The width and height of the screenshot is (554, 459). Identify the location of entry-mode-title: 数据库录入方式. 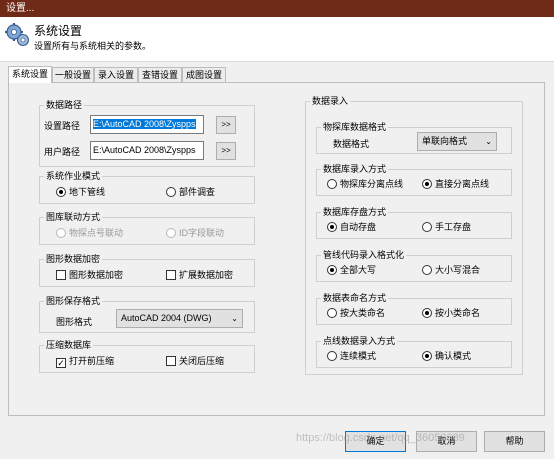
(355, 169).